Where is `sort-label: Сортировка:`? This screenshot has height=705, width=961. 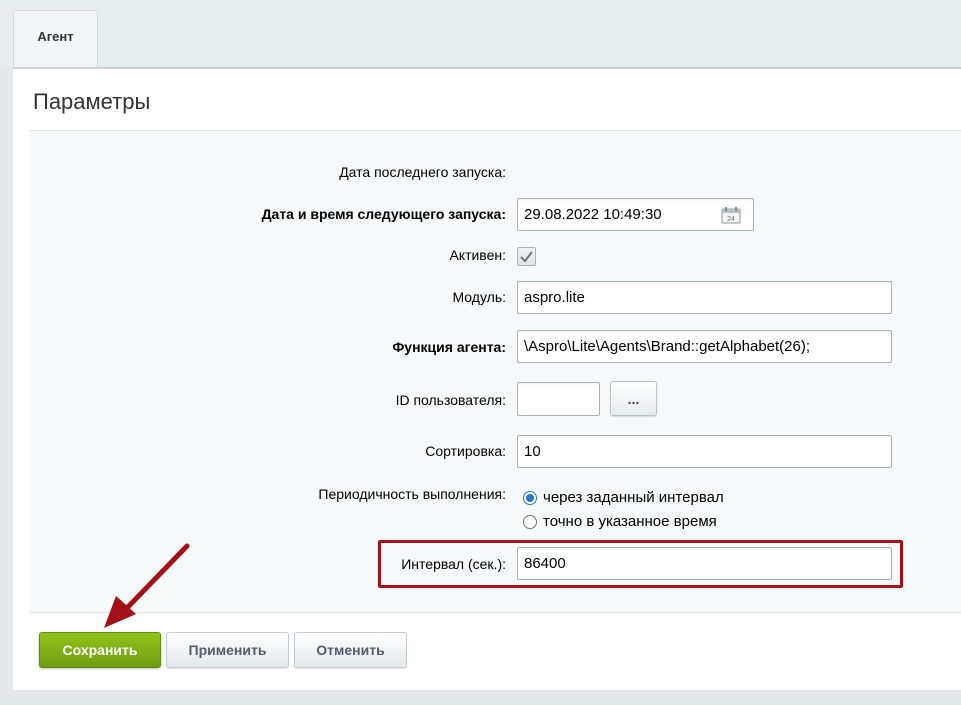
sort-label: Сортировка: is located at coordinates (465, 451).